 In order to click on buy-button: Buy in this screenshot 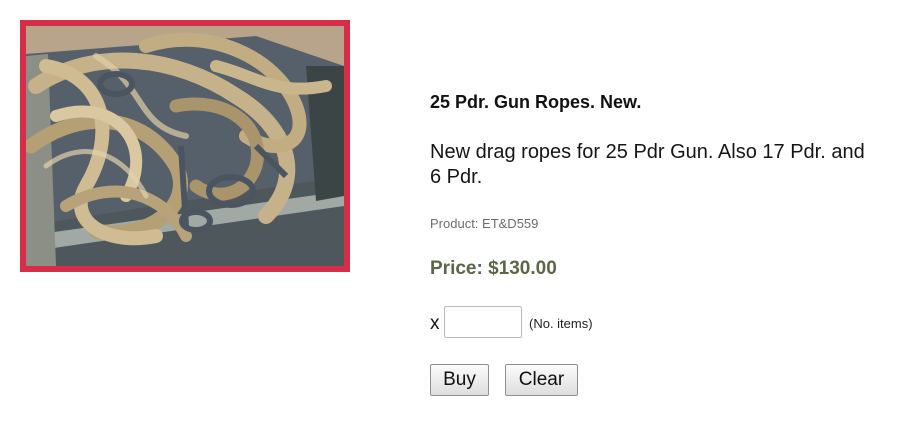, I will do `click(459, 380)`.